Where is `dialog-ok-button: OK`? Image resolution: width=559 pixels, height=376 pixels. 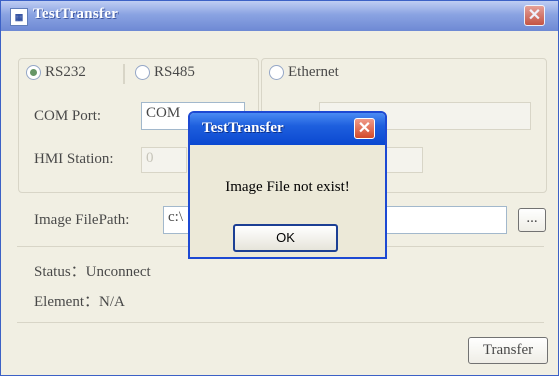 dialog-ok-button: OK is located at coordinates (285, 238).